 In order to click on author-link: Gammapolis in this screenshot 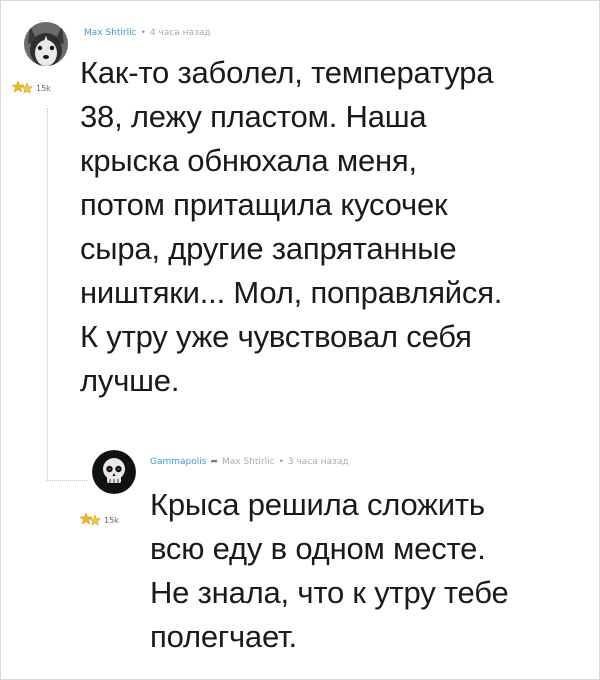, I will do `click(178, 462)`.